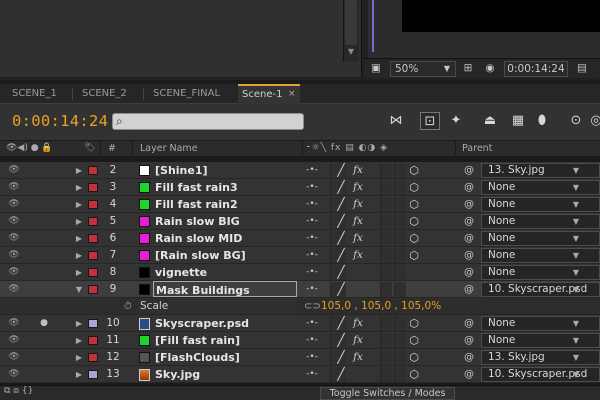 This screenshot has height=400, width=600. I want to click on keyframe-icon: ◎, so click(593, 121).